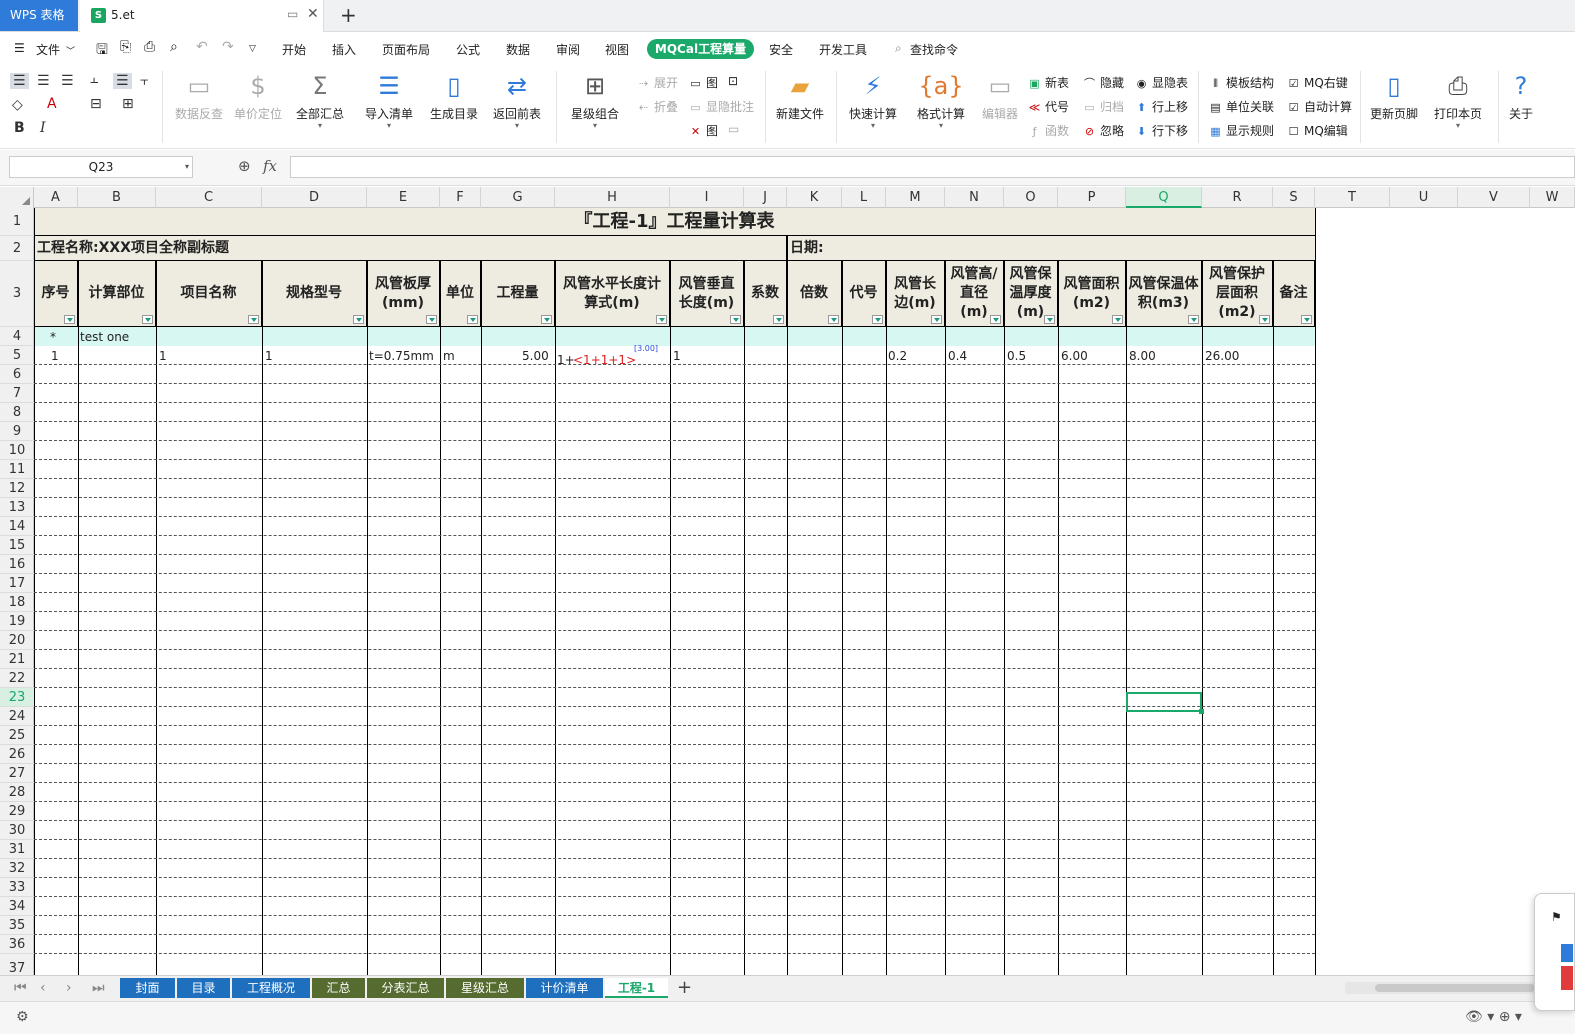 Image resolution: width=1575 pixels, height=1034 pixels. I want to click on data-check-button: ▭ 数据反查, so click(199, 96).